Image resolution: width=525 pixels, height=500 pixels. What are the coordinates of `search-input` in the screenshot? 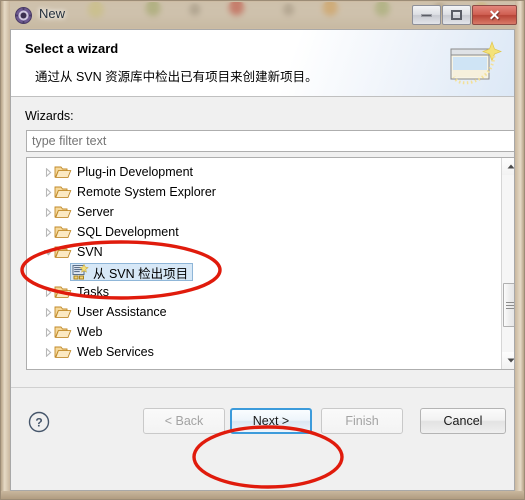 It's located at (270, 141).